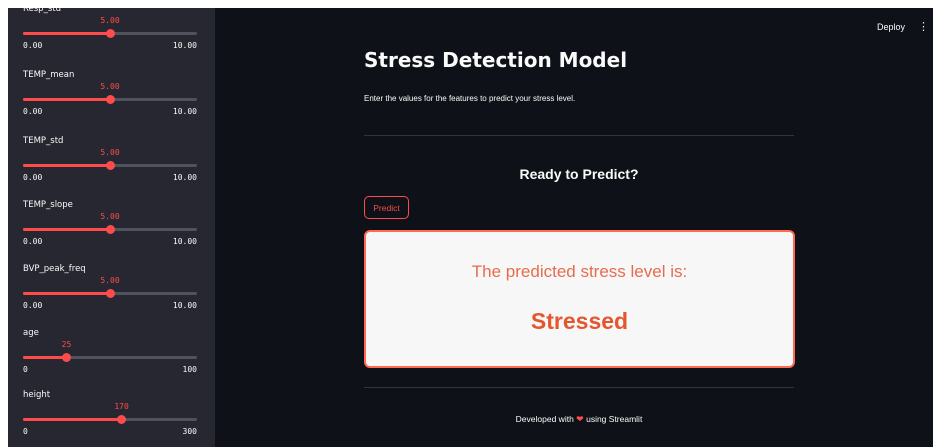 This screenshot has width=933, height=447. I want to click on slider-value: 25, so click(66, 344).